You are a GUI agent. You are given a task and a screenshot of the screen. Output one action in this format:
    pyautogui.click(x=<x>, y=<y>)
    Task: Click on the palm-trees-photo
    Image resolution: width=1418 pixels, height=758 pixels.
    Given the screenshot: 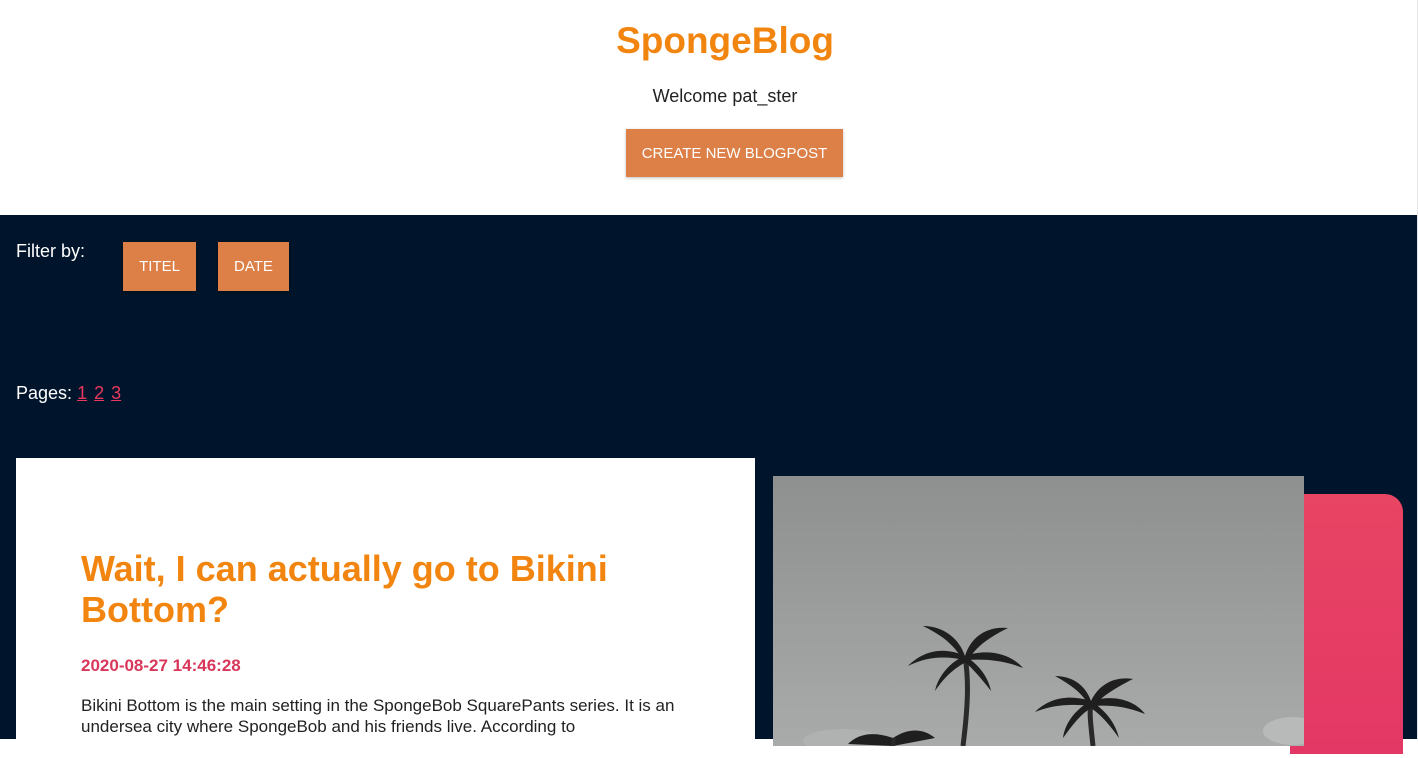 What is the action you would take?
    pyautogui.click(x=1038, y=611)
    